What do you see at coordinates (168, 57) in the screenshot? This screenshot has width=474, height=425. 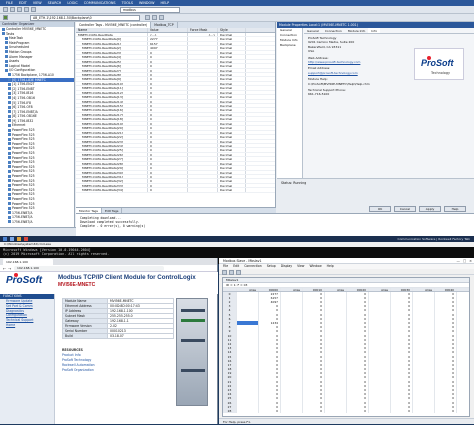 I see `tag-value: 0` at bounding box center [168, 57].